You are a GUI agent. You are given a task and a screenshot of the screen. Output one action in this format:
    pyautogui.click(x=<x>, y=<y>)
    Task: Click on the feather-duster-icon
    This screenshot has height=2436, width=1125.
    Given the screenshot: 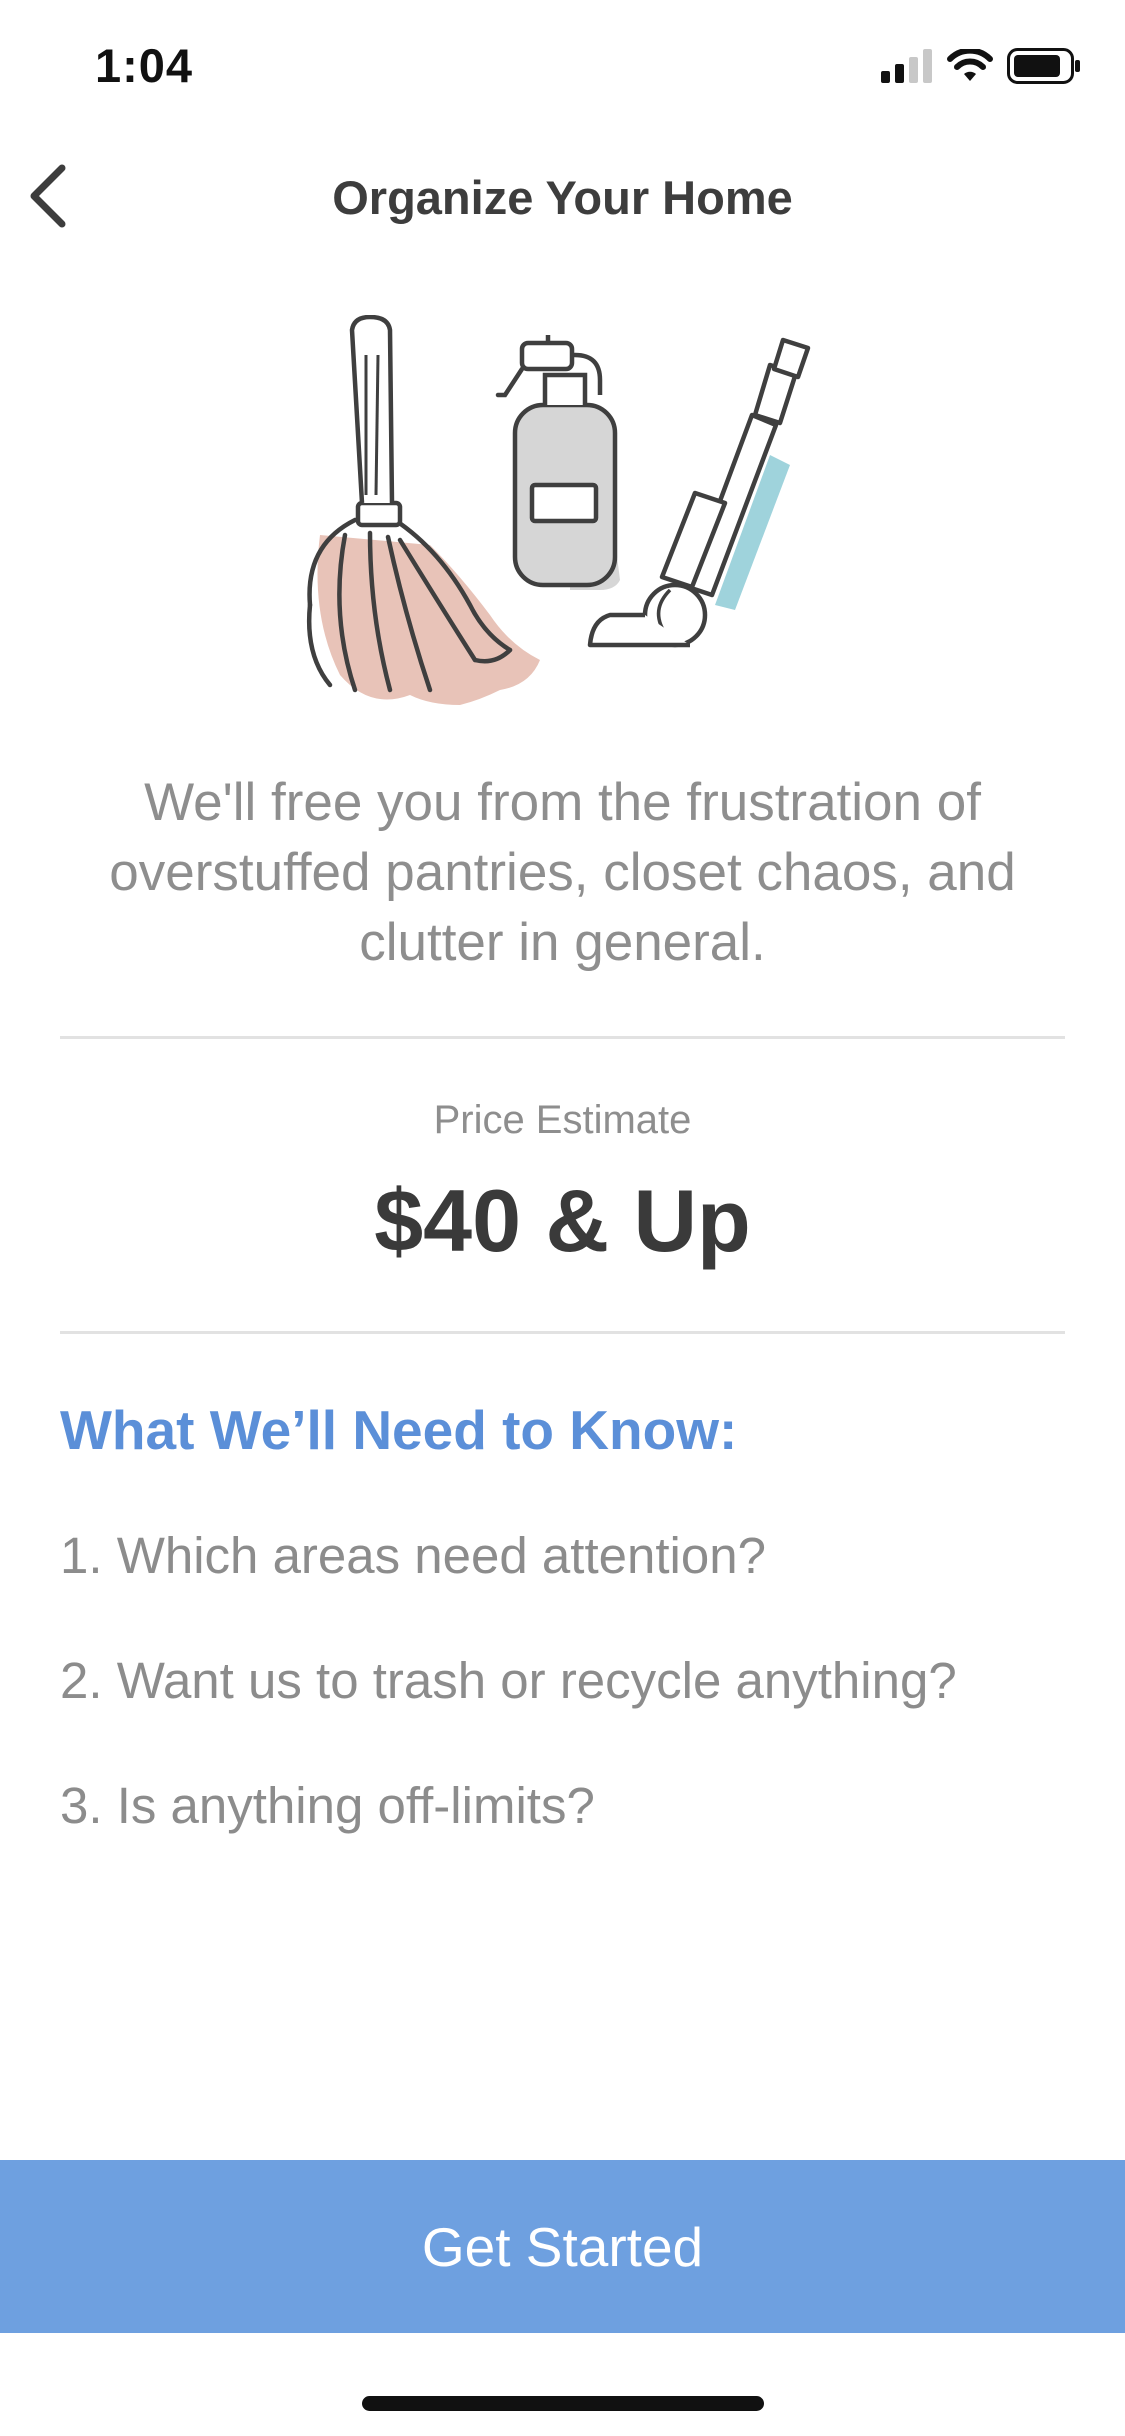 What is the action you would take?
    pyautogui.click(x=423, y=509)
    